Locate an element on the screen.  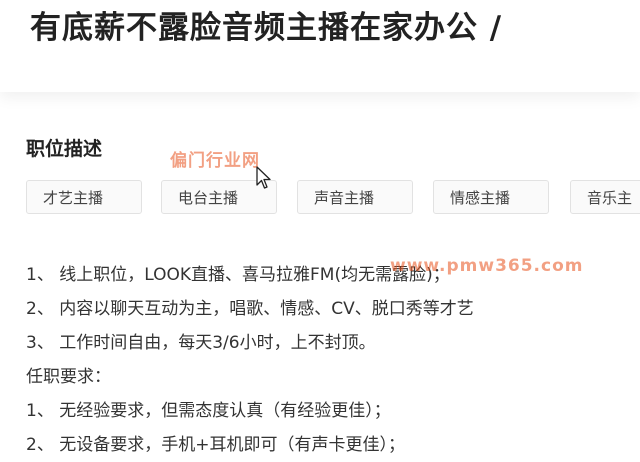
watermark-site-name: 偏门行业网 is located at coordinates (215, 161).